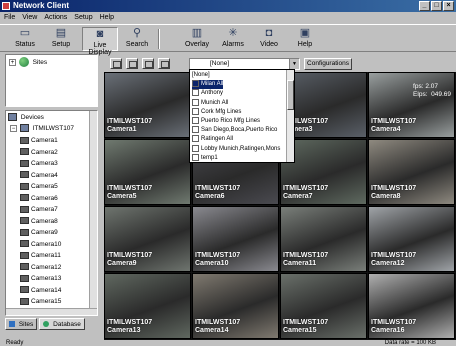 The height and width of the screenshot is (346, 456). What do you see at coordinates (21, 324) in the screenshot?
I see `tab-sites: Sites` at bounding box center [21, 324].